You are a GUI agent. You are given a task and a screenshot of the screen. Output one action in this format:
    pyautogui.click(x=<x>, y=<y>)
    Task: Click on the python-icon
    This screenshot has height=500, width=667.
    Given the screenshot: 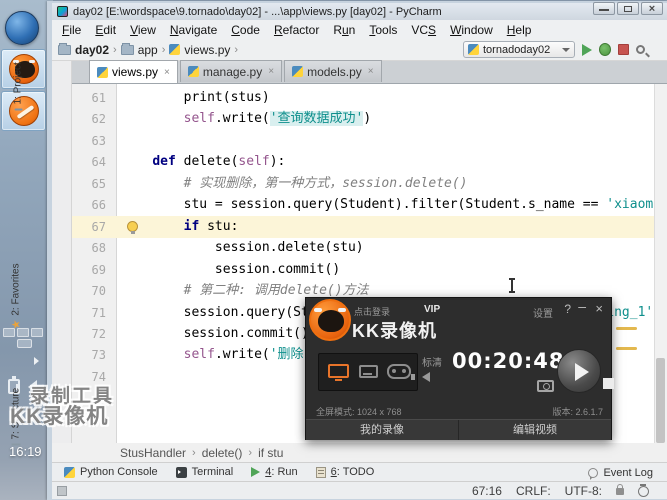 What is the action you would take?
    pyautogui.click(x=473, y=49)
    